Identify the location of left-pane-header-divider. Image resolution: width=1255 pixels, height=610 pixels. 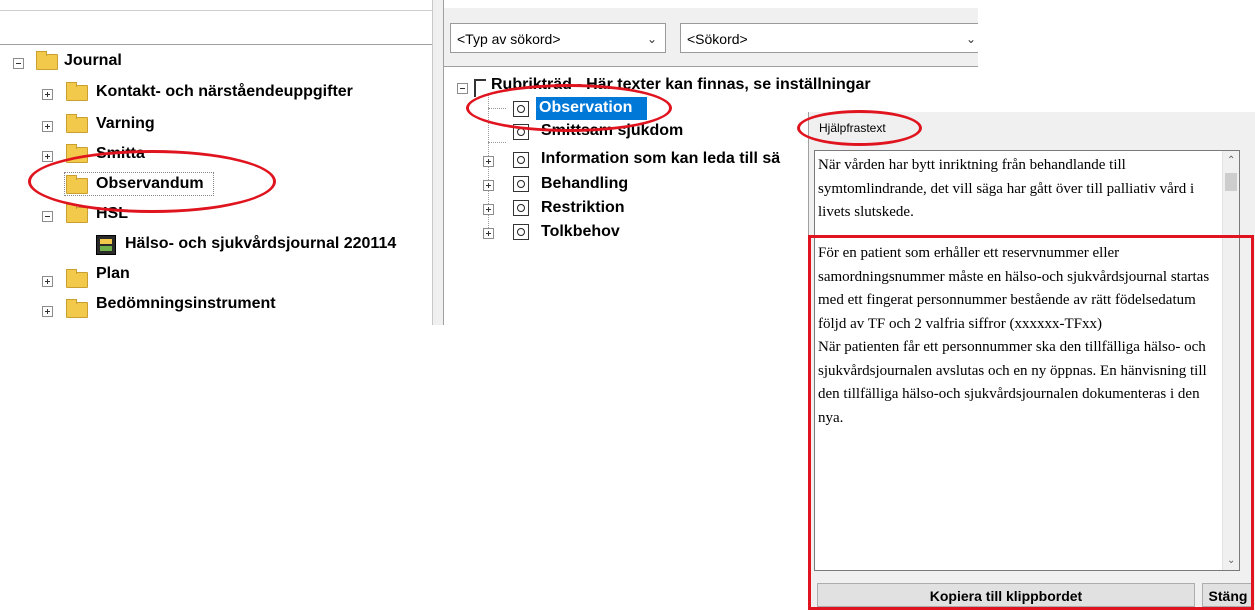
(216, 44).